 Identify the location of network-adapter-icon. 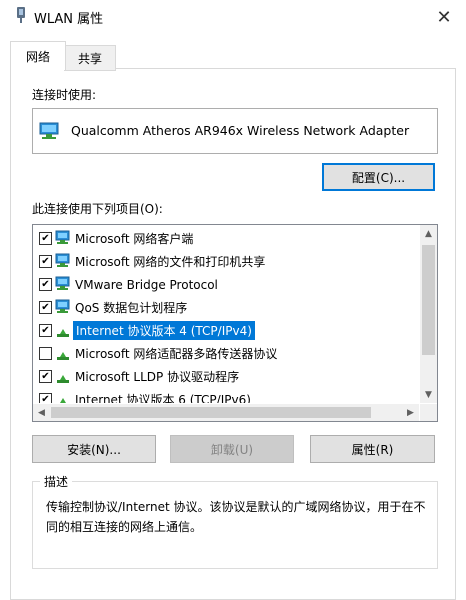
(49, 130).